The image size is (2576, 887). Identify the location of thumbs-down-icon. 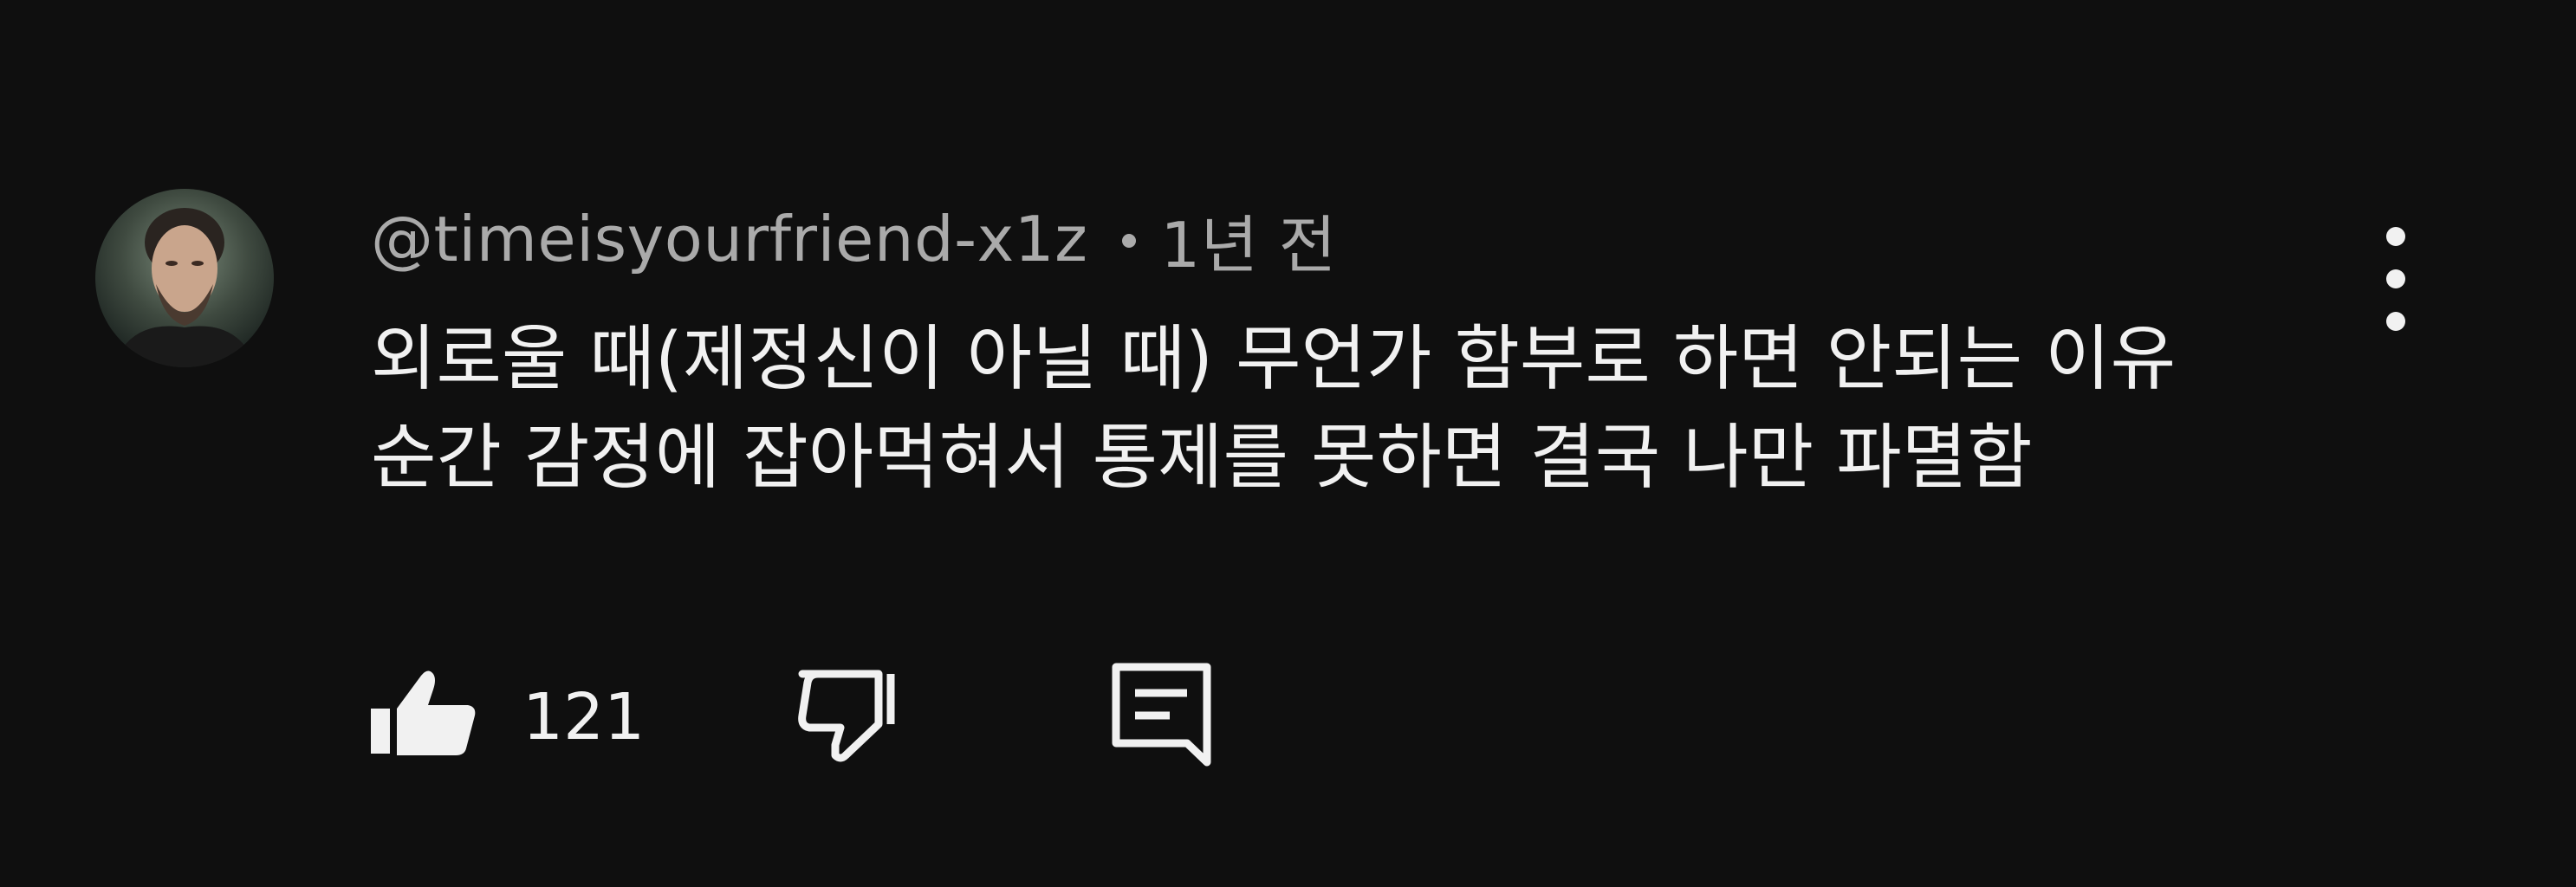
(847, 716).